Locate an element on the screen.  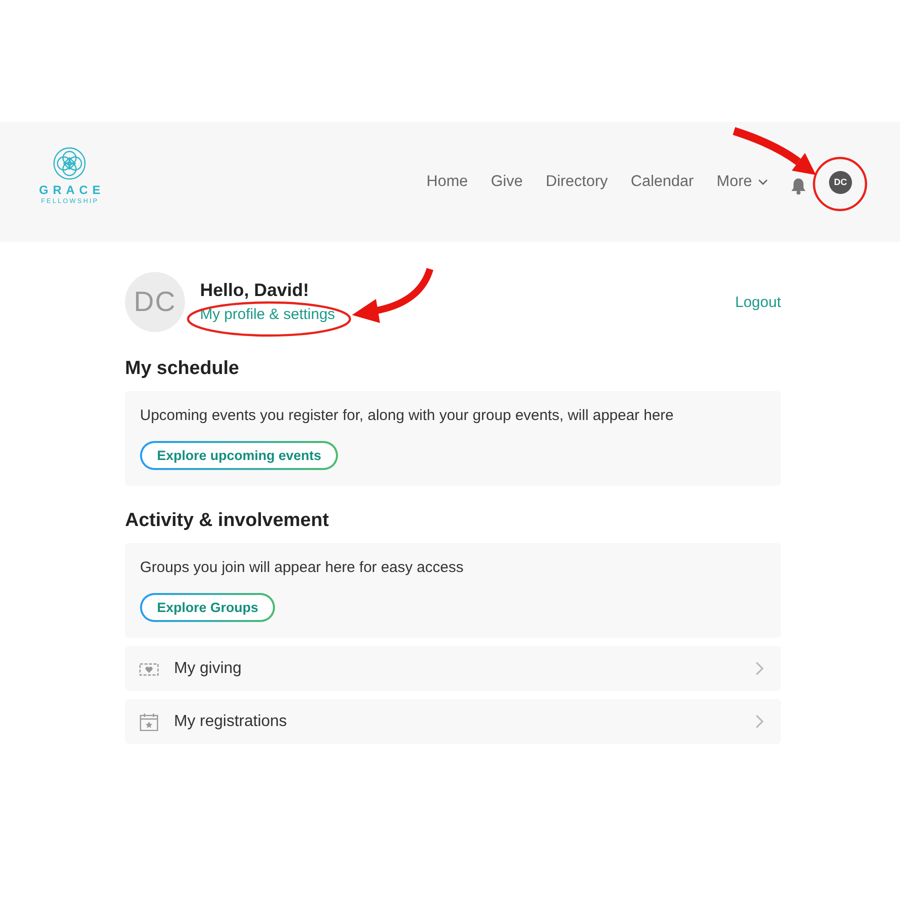
chevron-down-icon is located at coordinates (763, 182).